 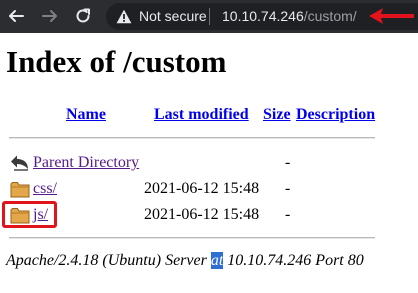 I want to click on css-folder-link: css/, so click(x=45, y=189).